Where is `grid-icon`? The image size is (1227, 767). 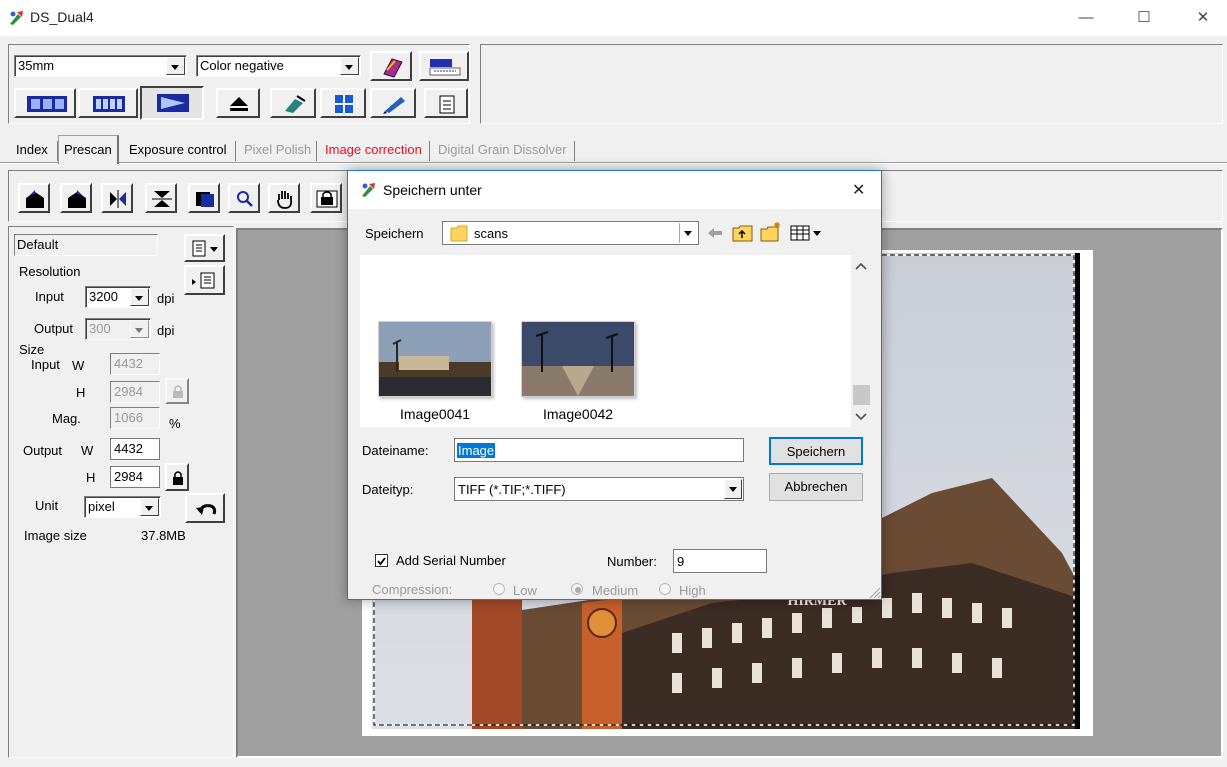
grid-icon is located at coordinates (344, 104).